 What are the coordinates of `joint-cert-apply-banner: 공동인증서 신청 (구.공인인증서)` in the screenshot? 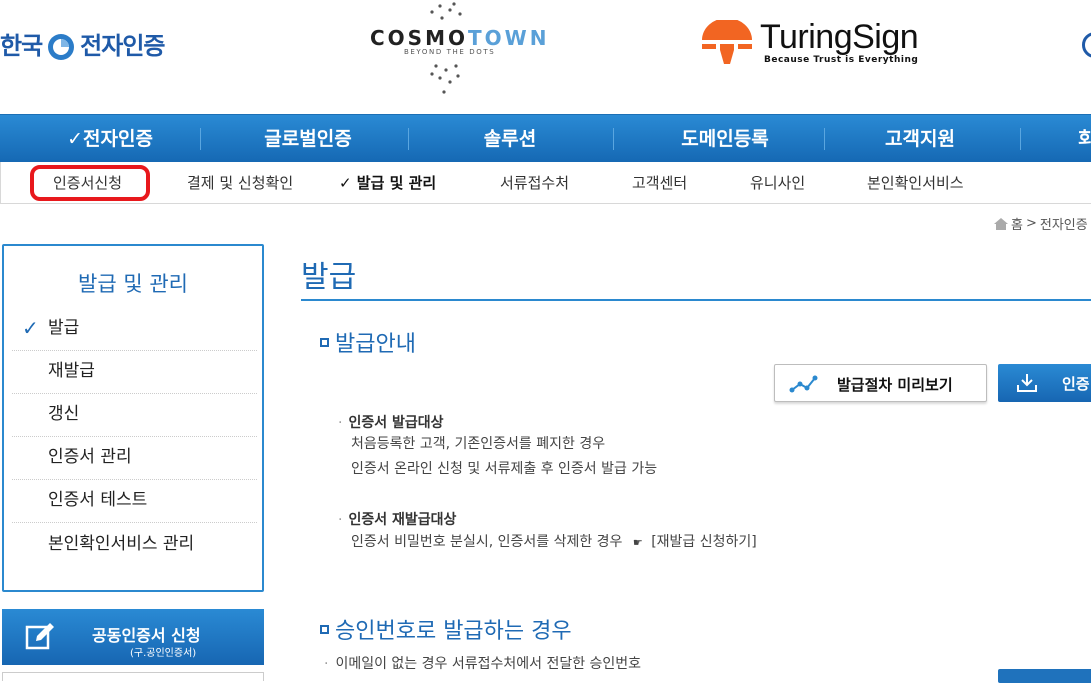 It's located at (133, 637).